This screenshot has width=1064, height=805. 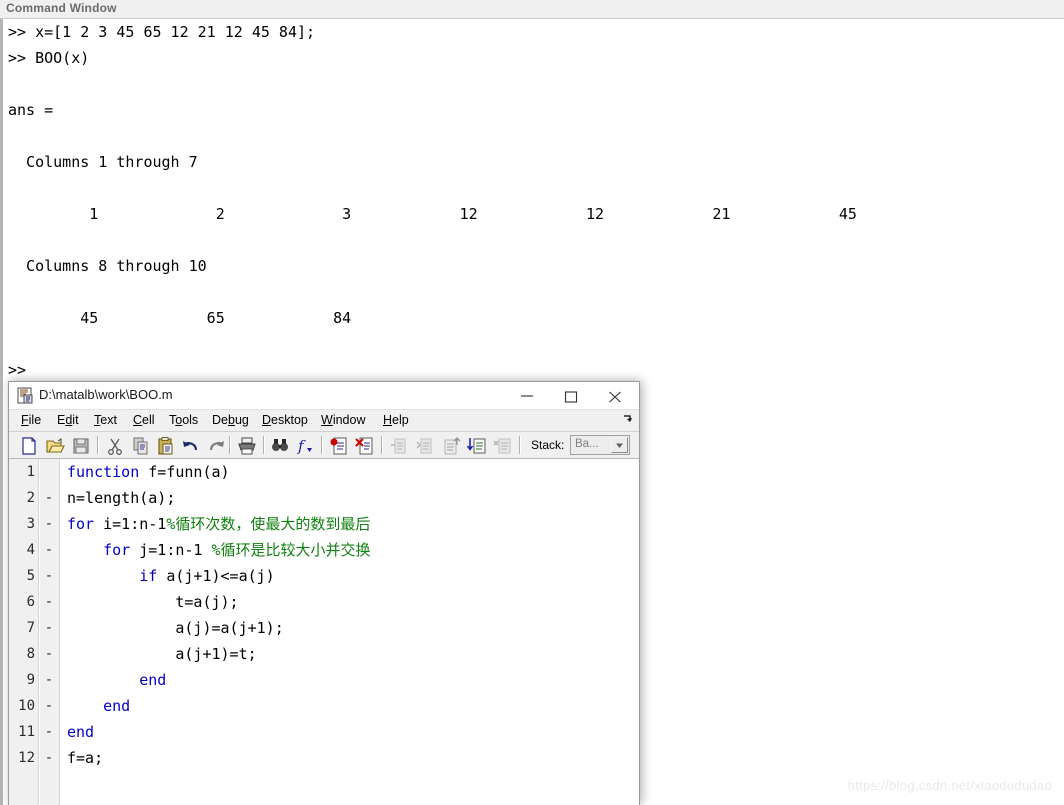 What do you see at coordinates (324, 396) in the screenshot?
I see `editor-titlebar: D:\matalb\work\BOO.m` at bounding box center [324, 396].